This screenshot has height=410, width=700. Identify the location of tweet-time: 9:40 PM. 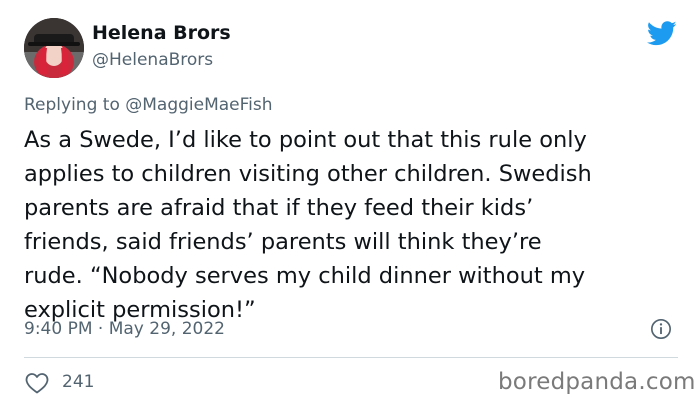
(58, 329).